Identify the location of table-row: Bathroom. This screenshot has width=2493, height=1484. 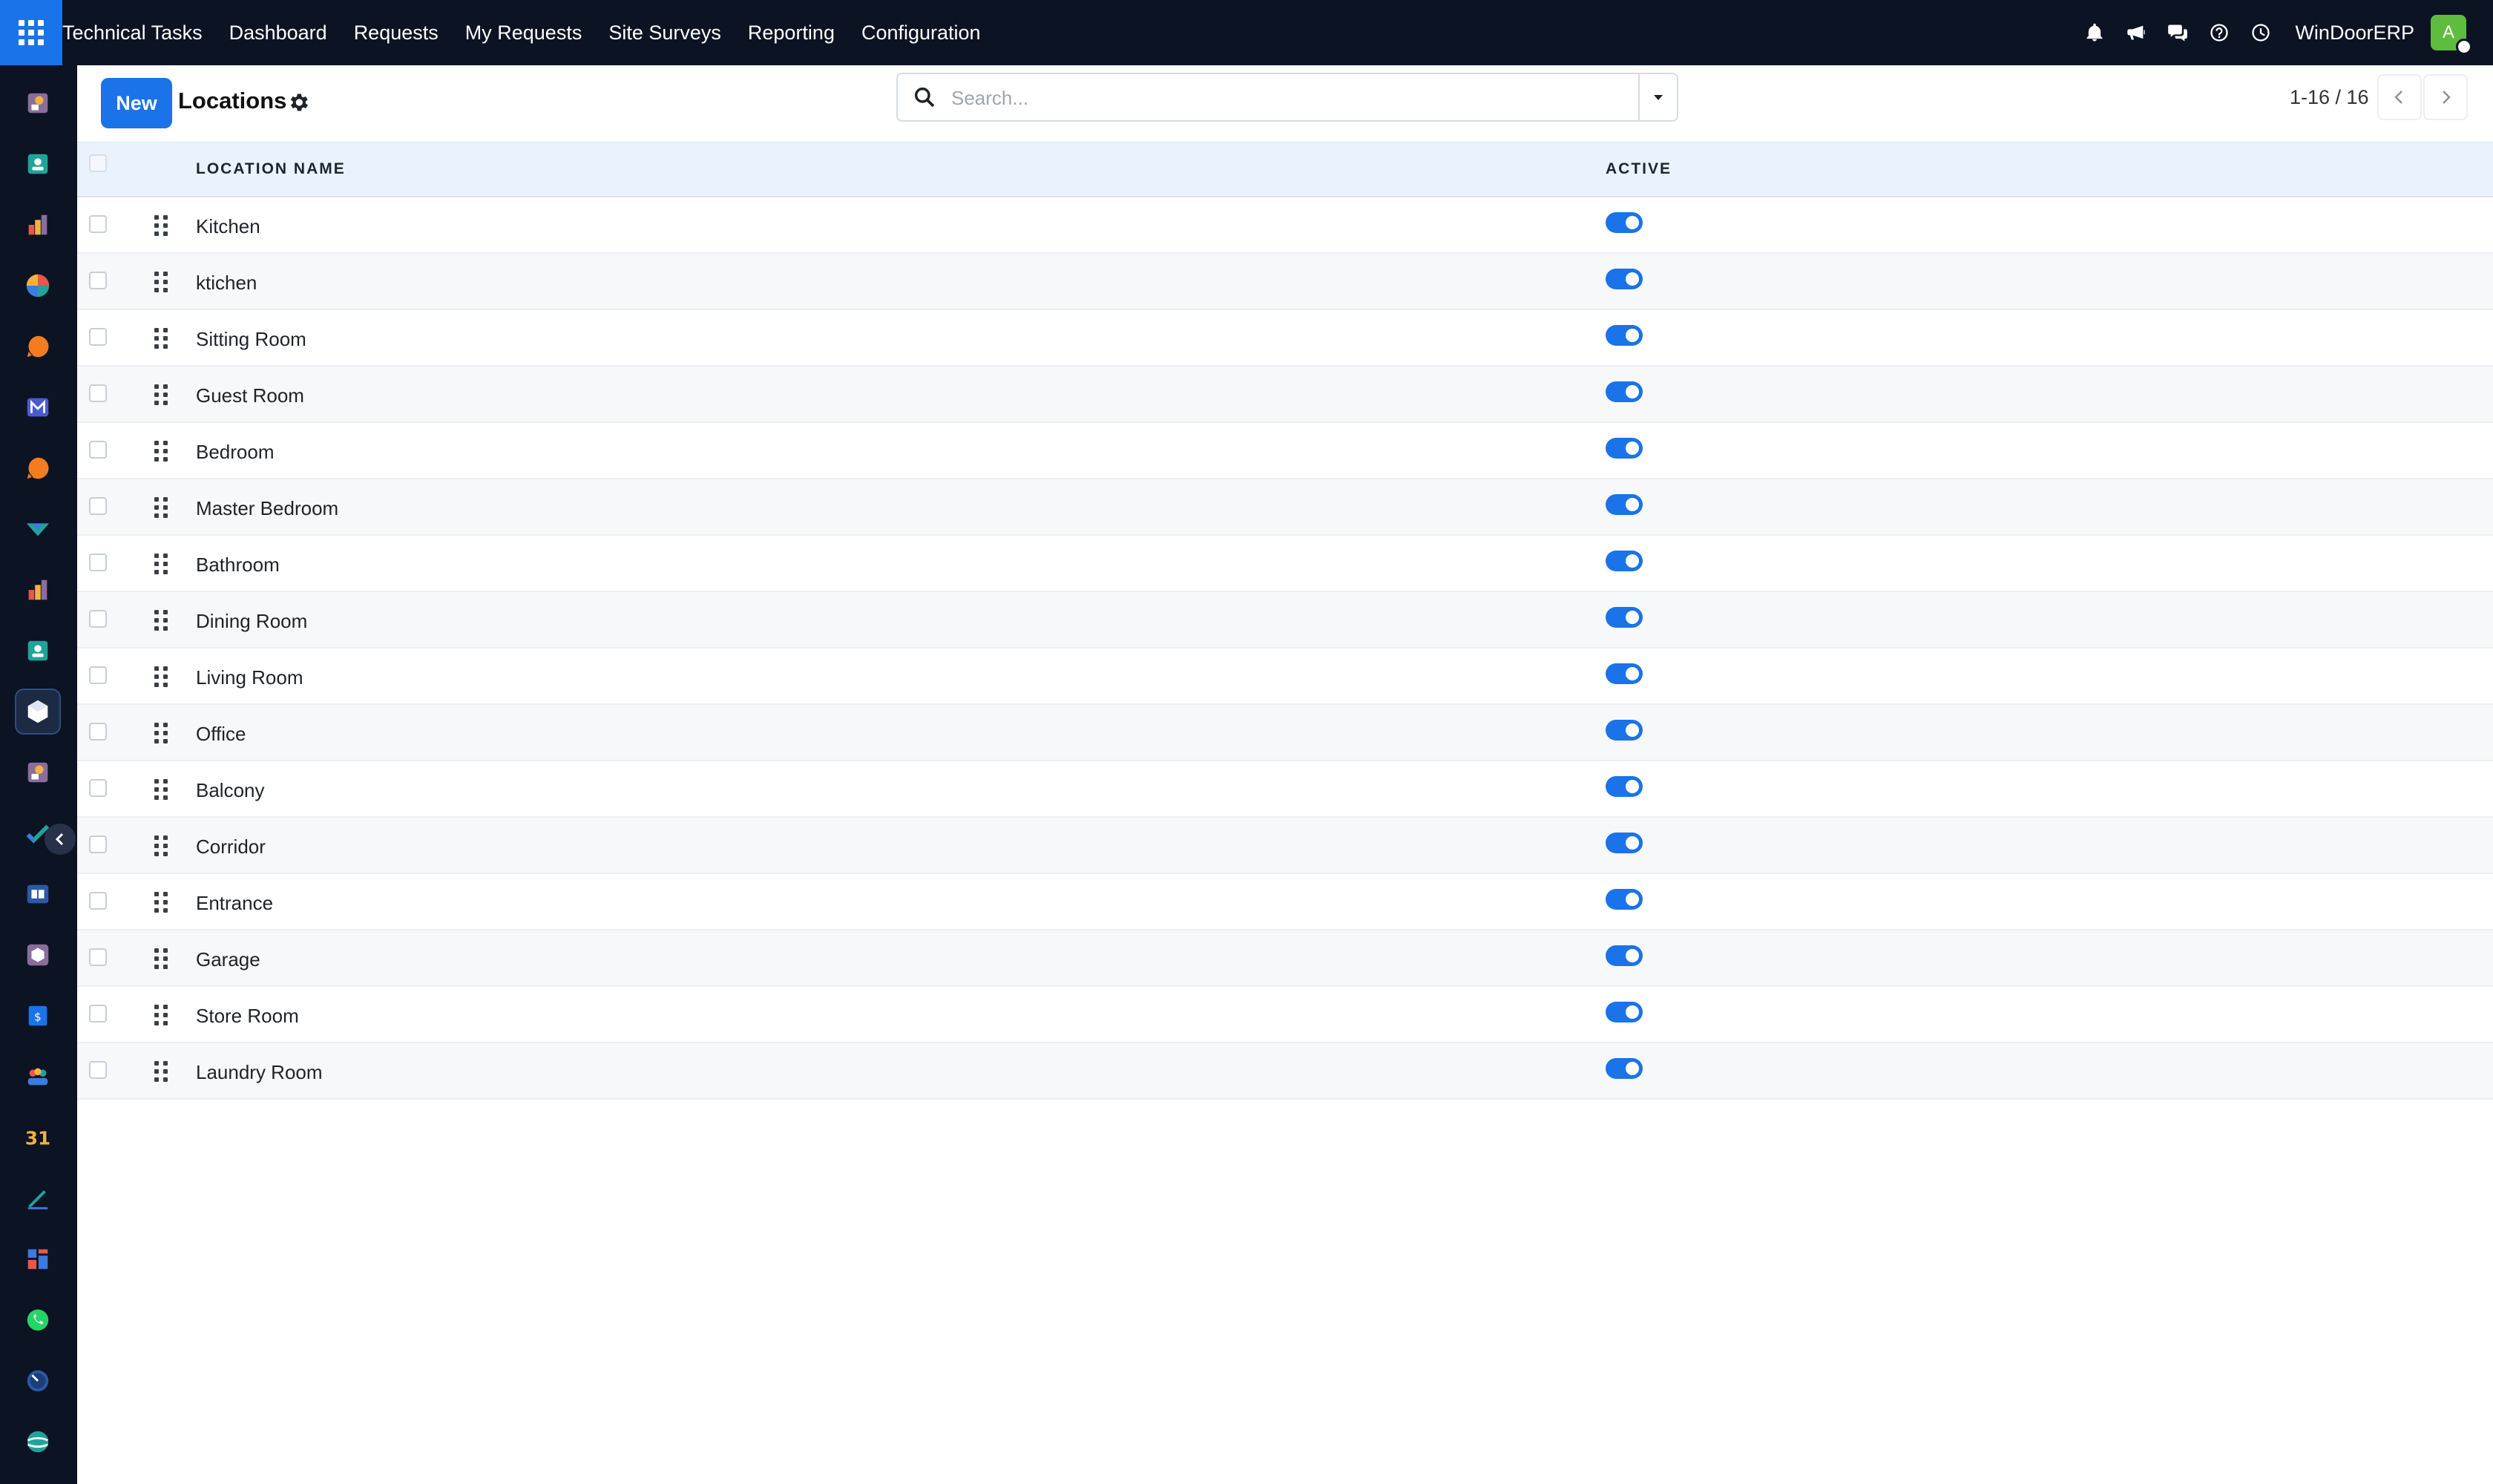
(1285, 564).